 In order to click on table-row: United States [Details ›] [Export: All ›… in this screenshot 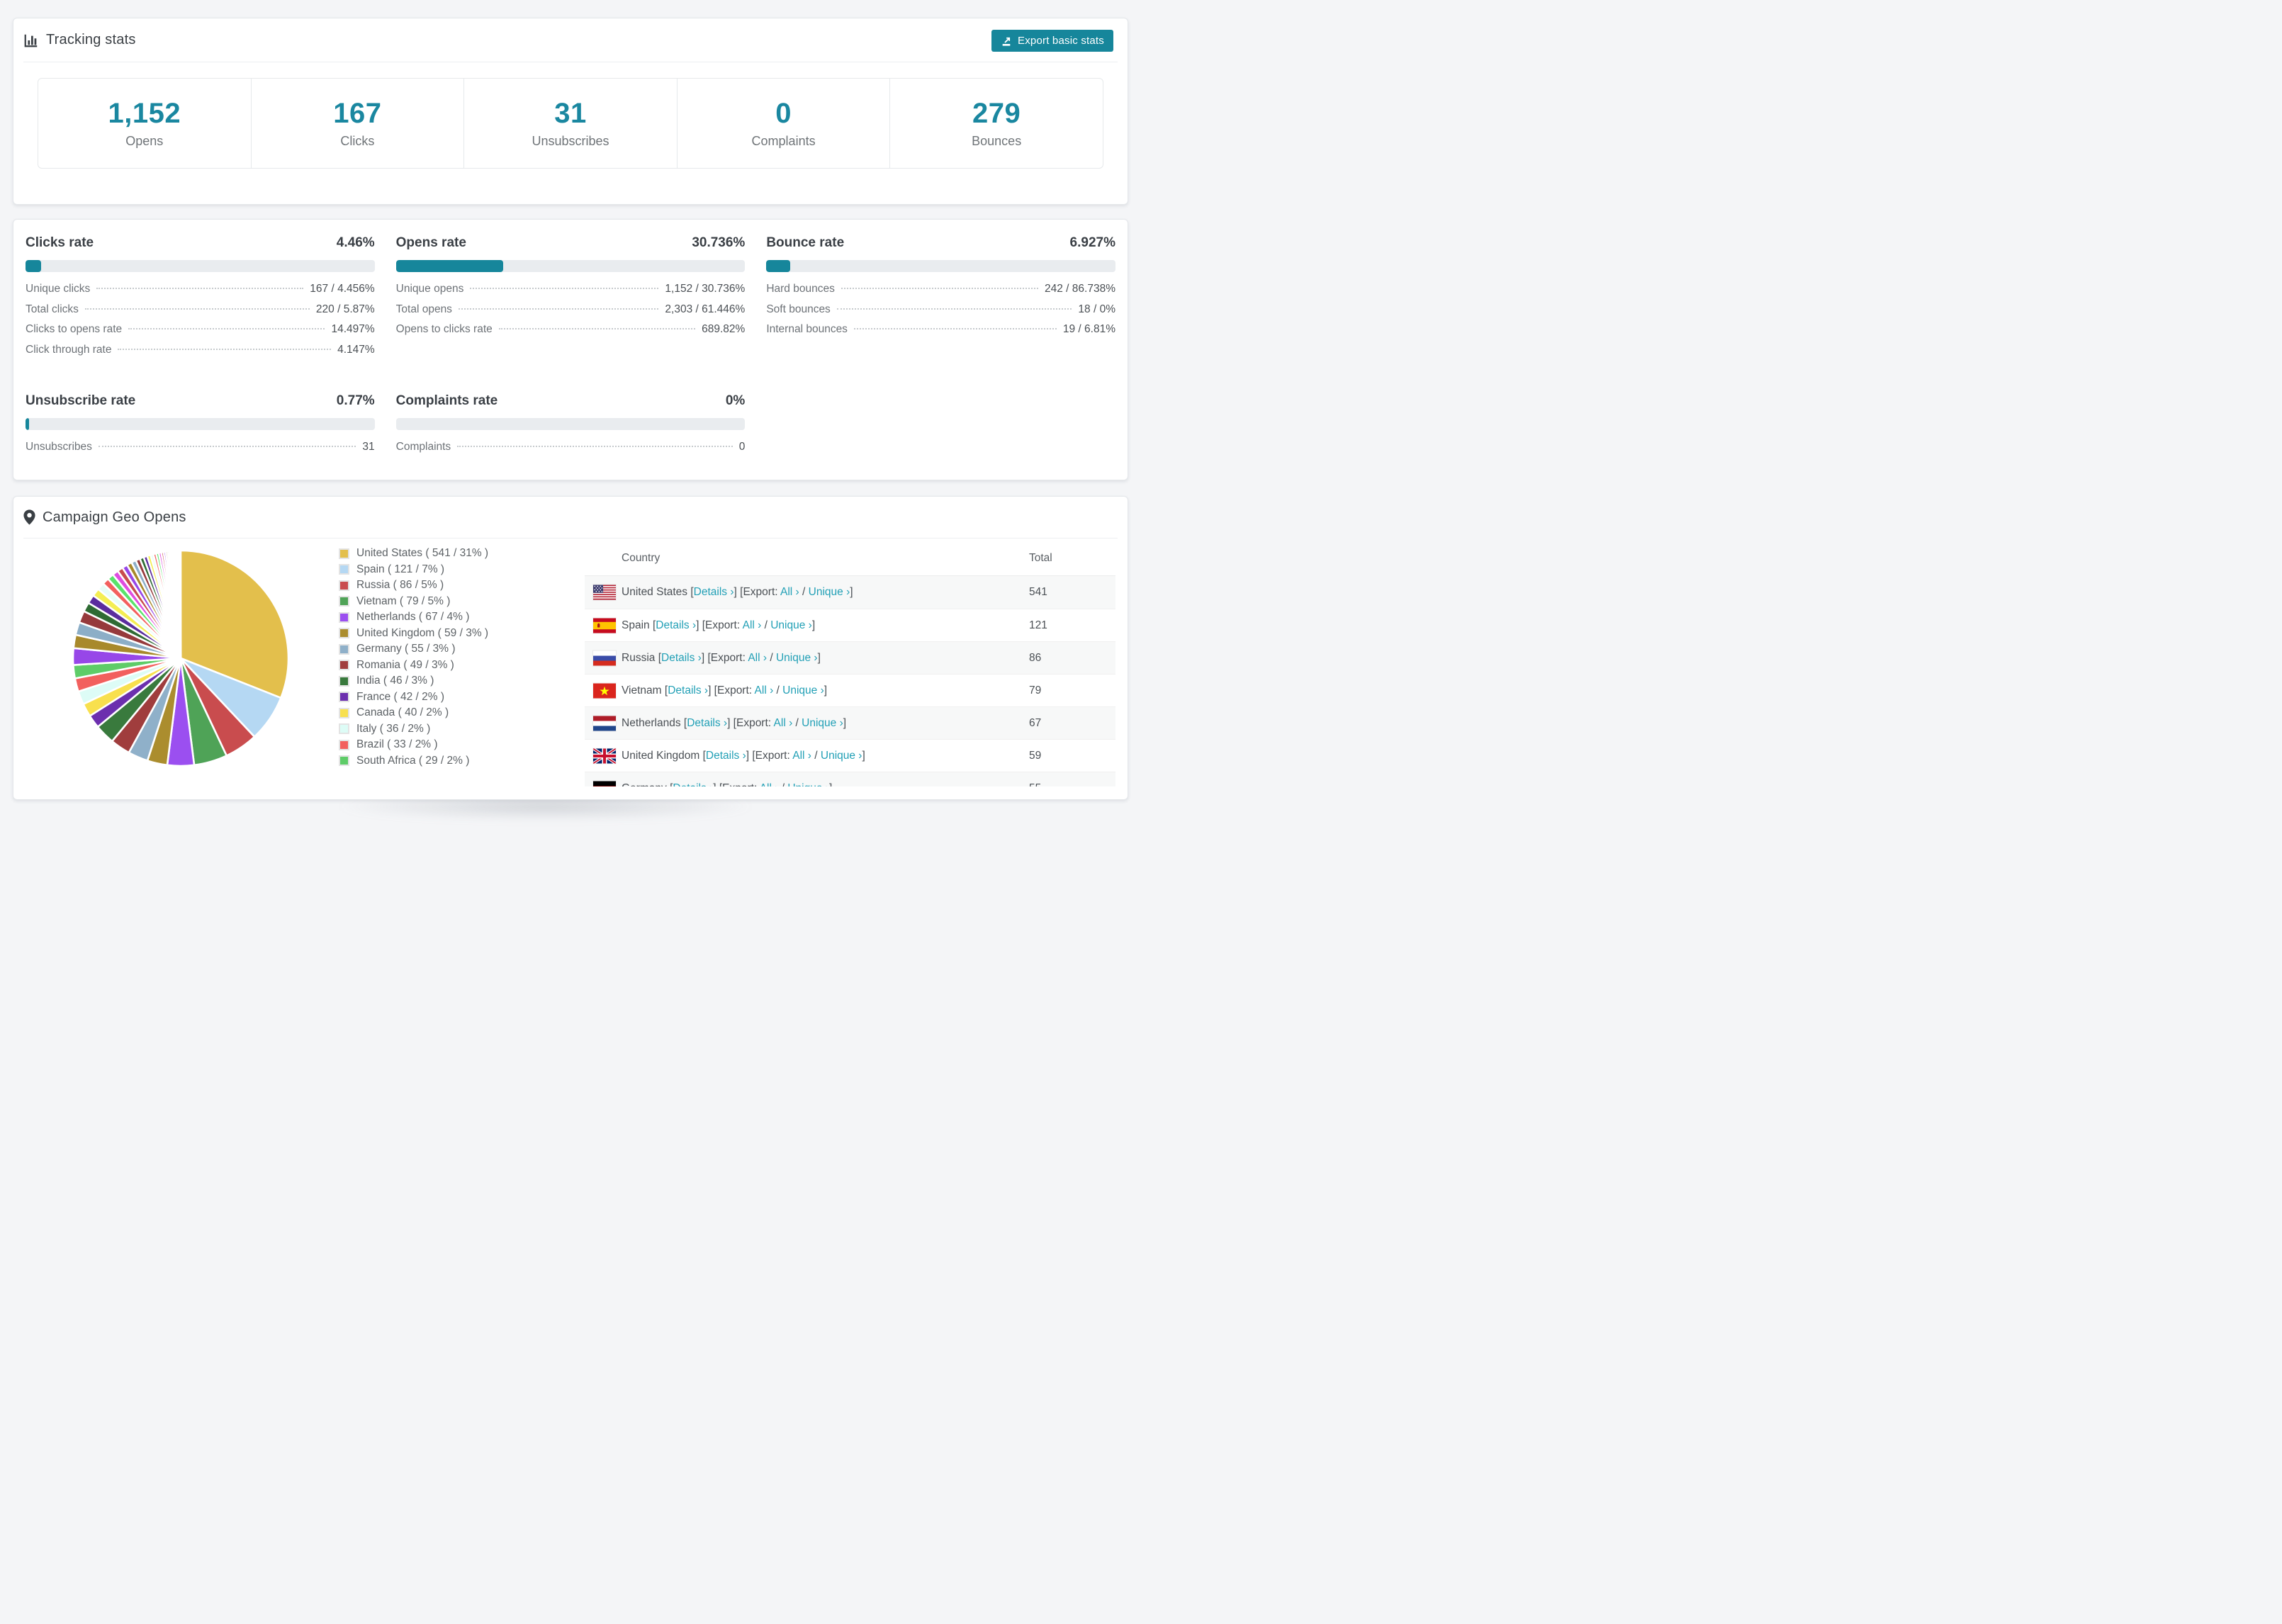, I will do `click(850, 592)`.